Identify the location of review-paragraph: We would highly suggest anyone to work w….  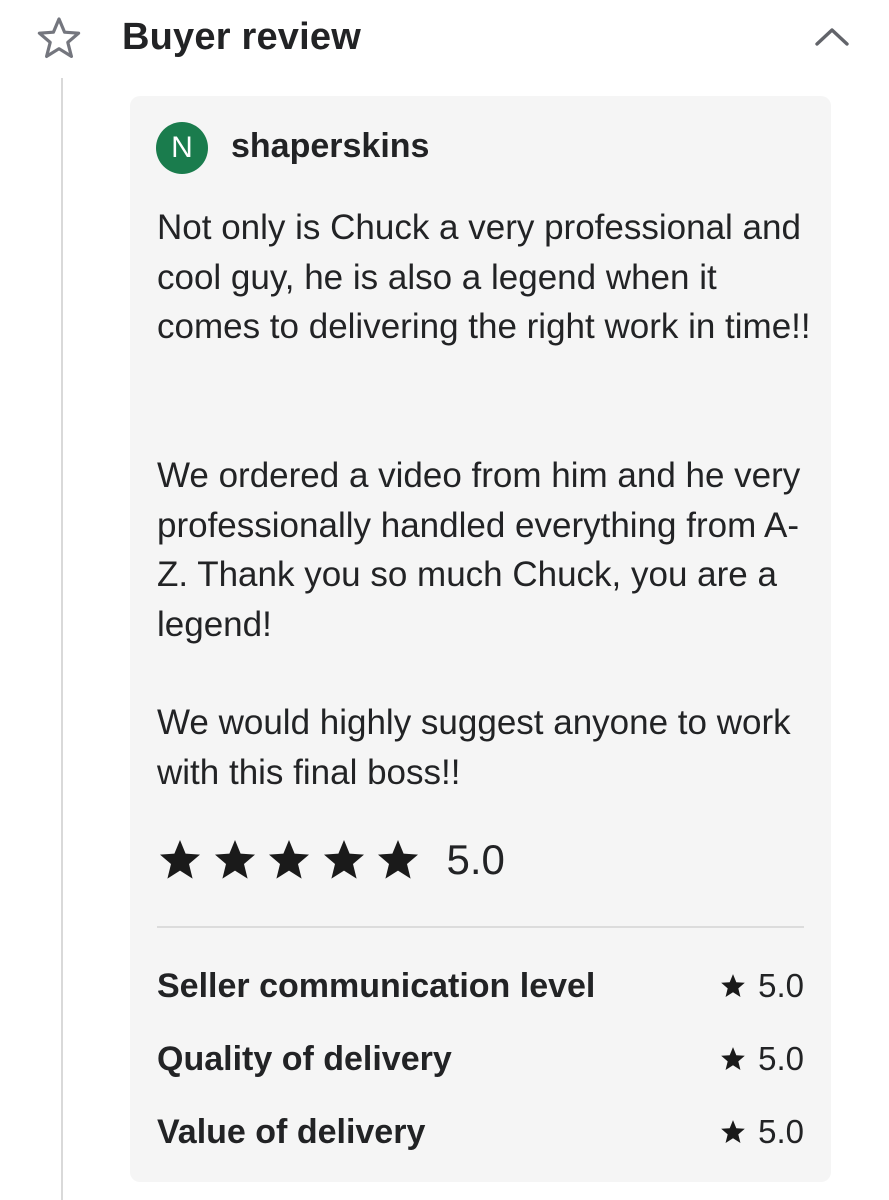
(474, 747).